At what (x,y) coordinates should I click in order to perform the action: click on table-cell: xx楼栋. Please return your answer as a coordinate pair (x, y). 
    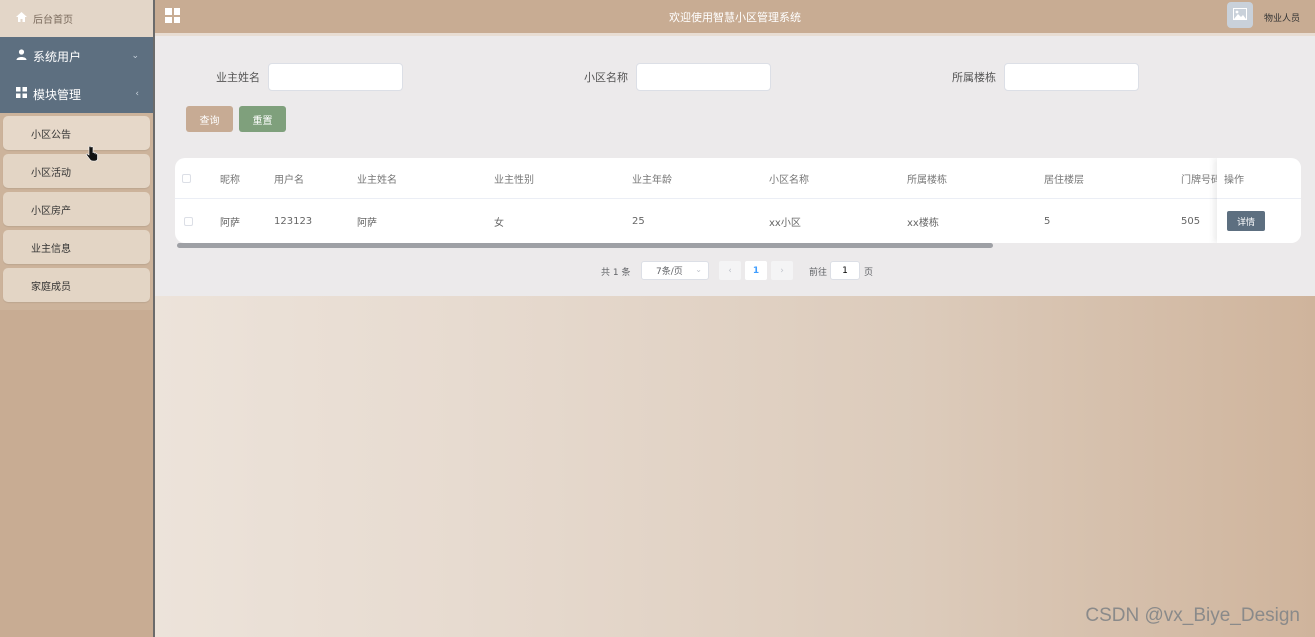
    Looking at the image, I should click on (923, 223).